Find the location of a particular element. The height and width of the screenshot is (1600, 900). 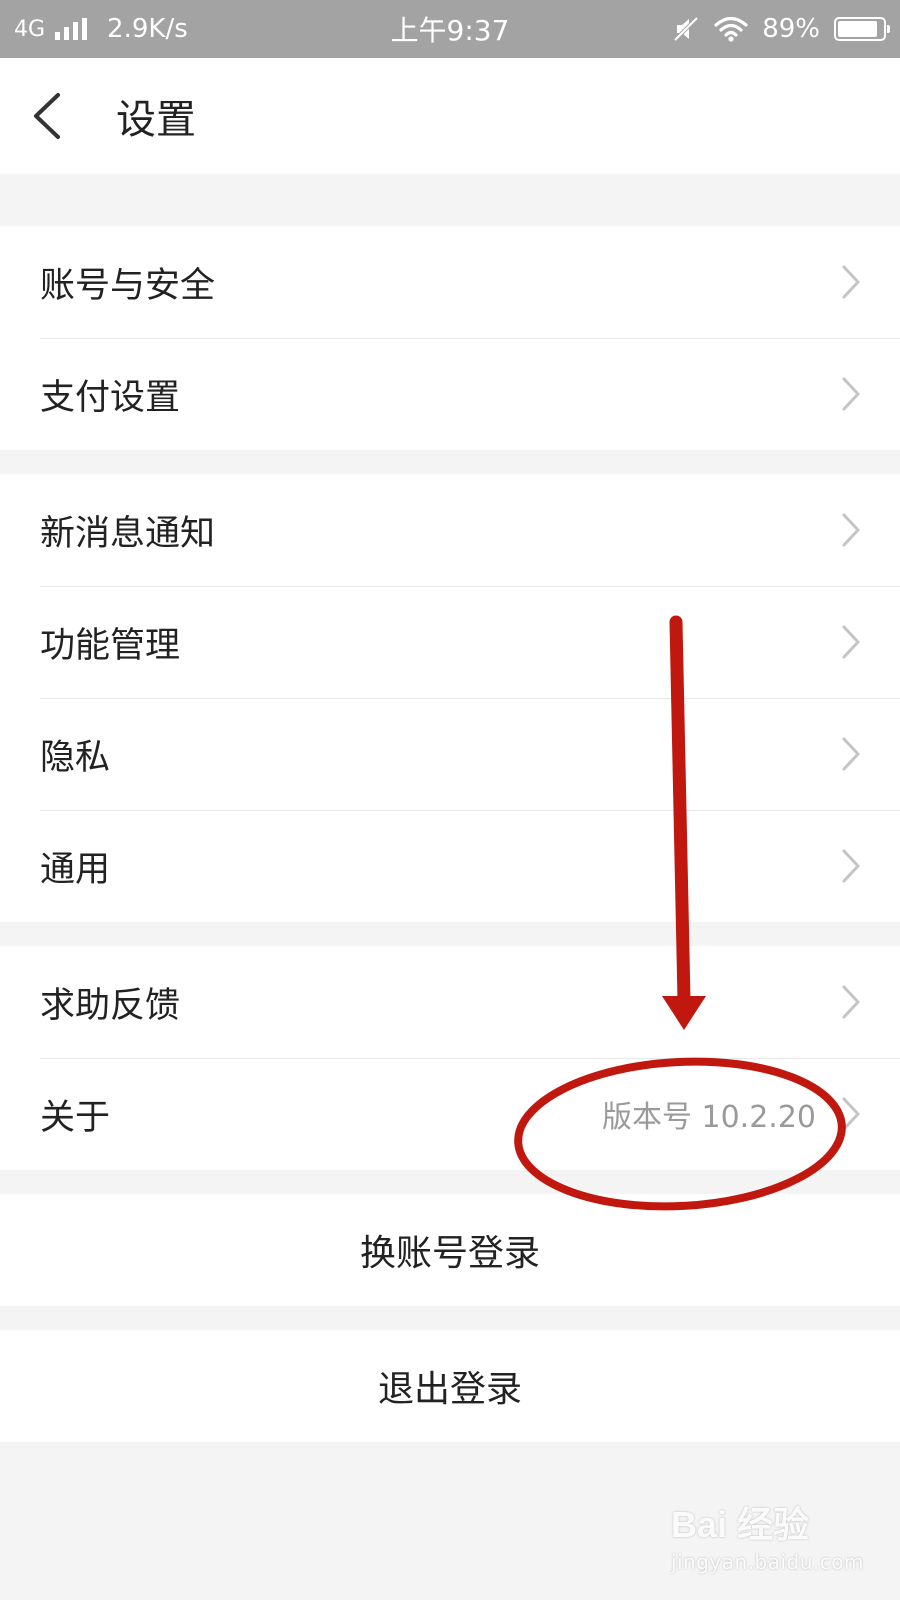

chevron-left-icon is located at coordinates (47, 116).